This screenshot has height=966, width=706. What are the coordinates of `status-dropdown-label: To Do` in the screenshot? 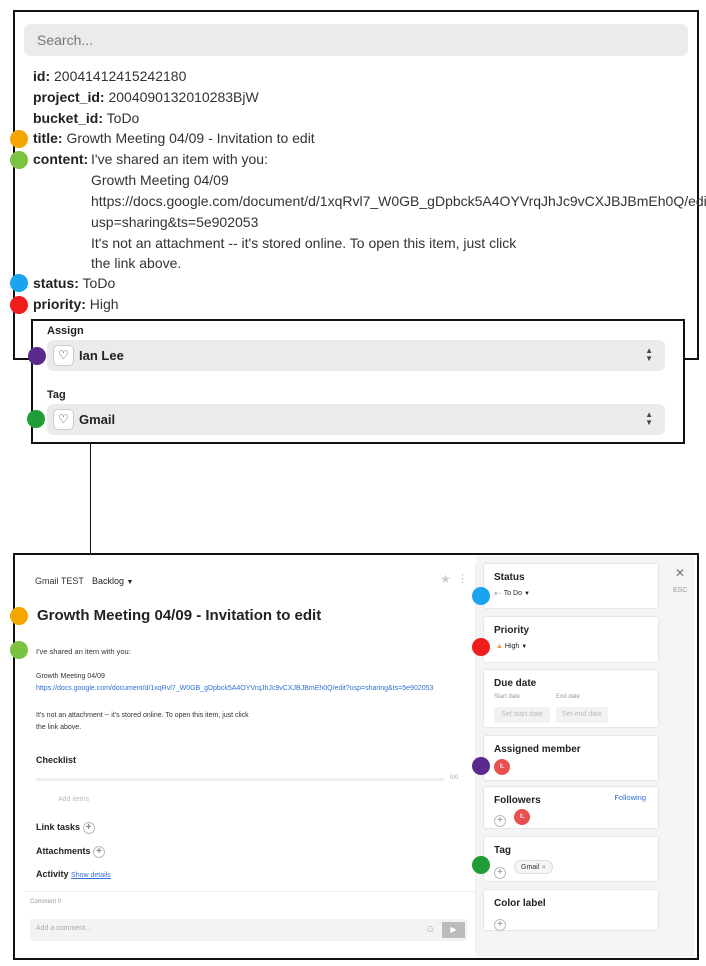 It's located at (513, 593).